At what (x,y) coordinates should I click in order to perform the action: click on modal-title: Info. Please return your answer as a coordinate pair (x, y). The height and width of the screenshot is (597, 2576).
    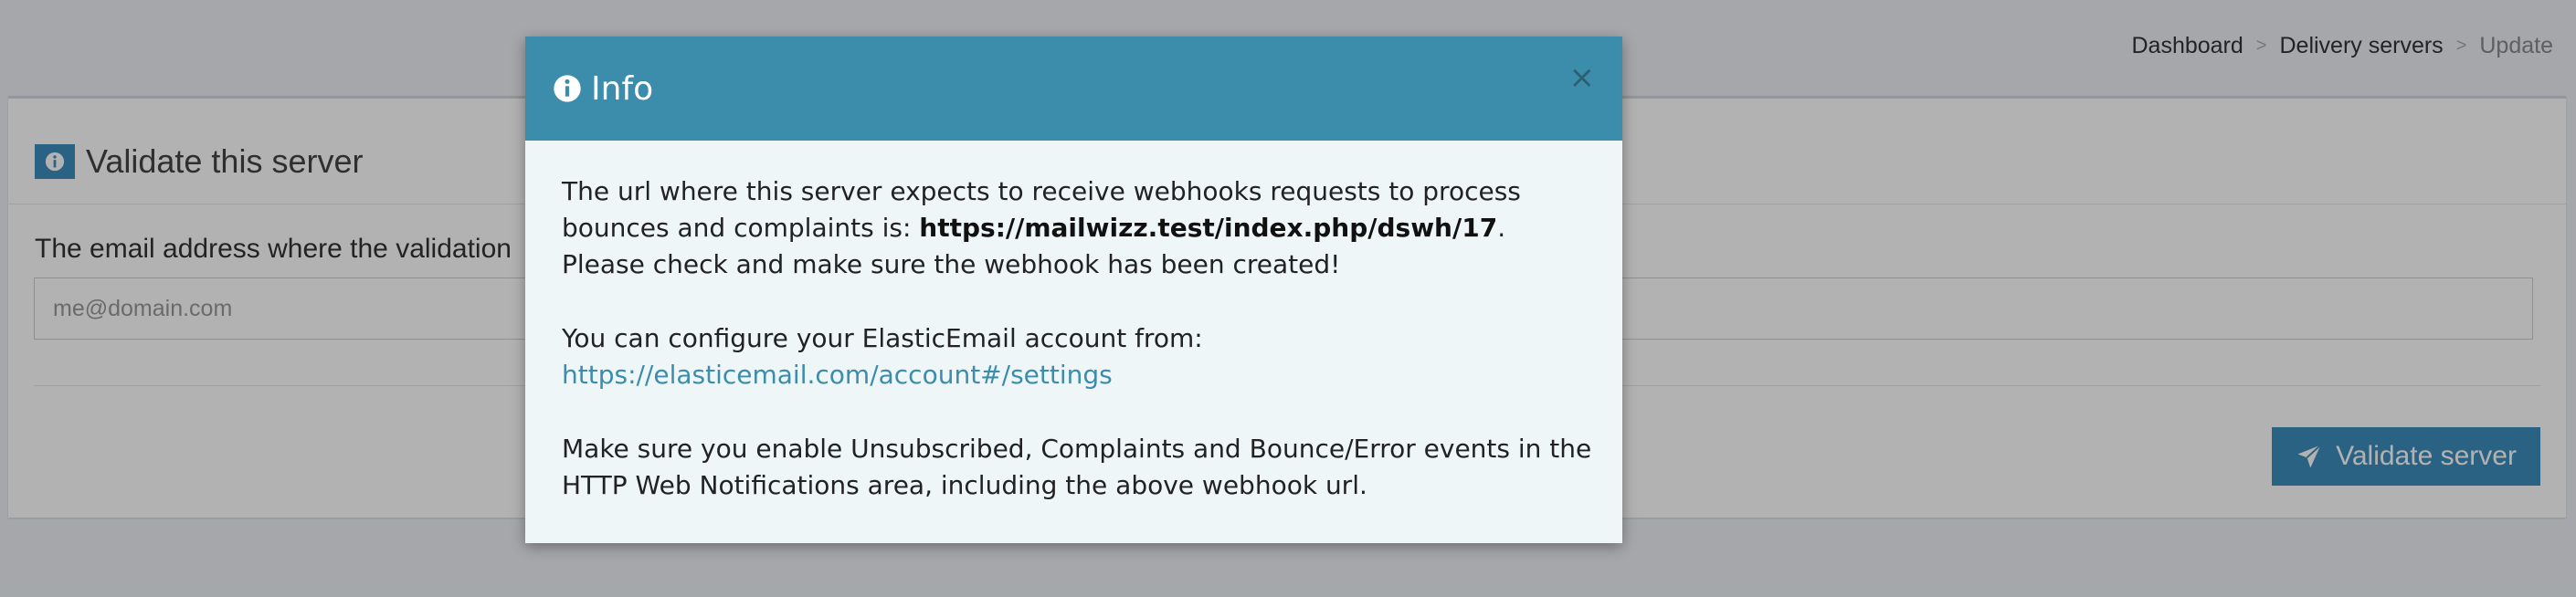
    Looking at the image, I should click on (603, 89).